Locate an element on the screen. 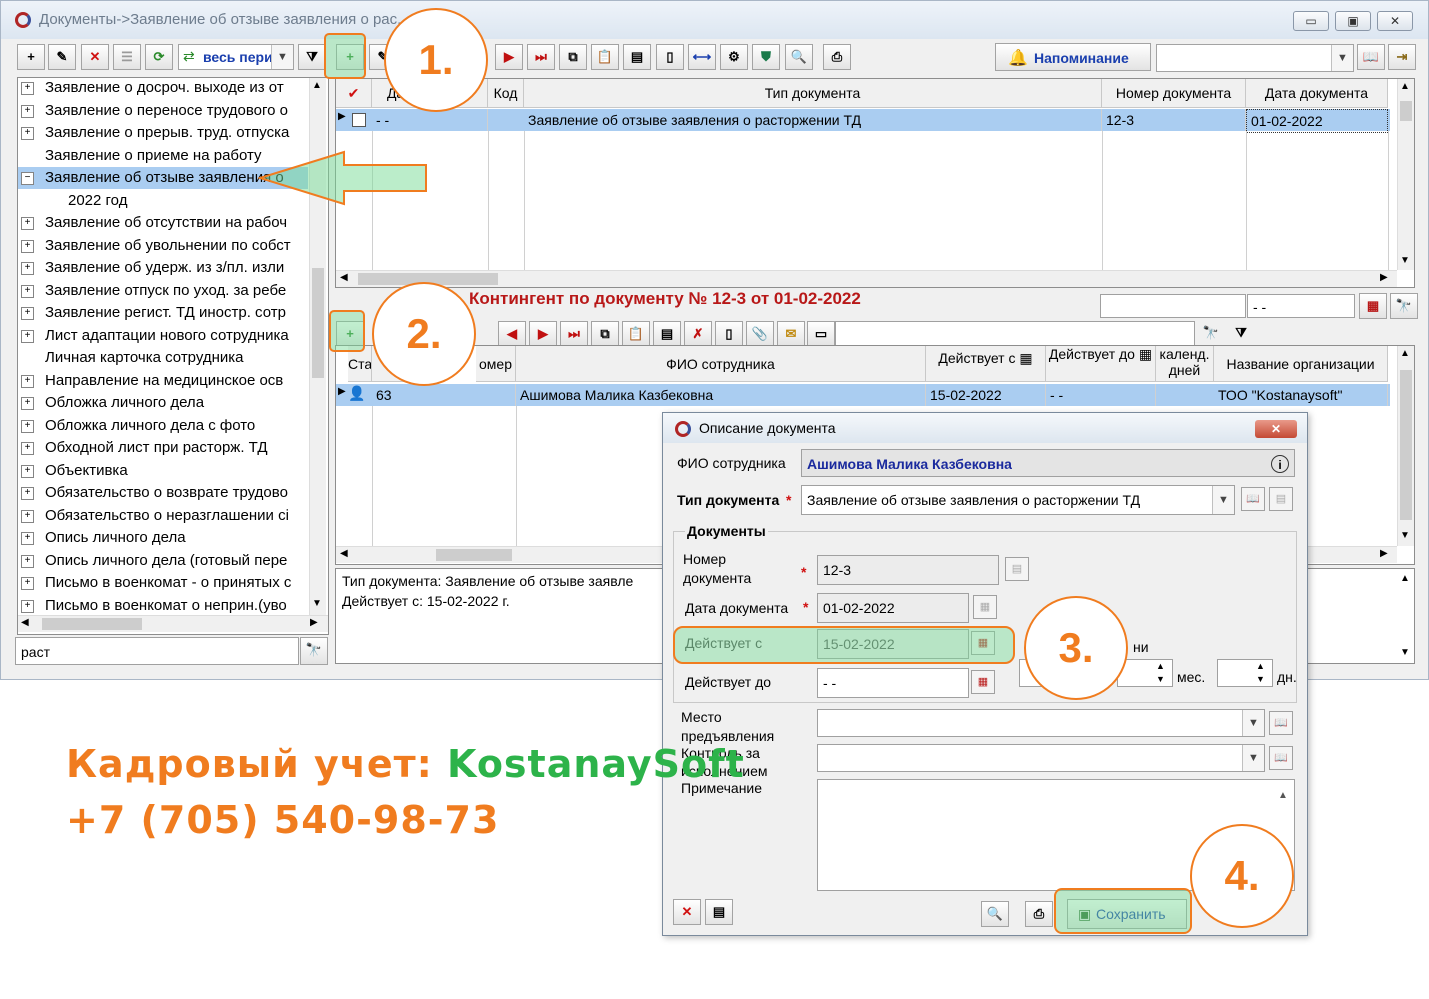  column-header-days: календ. дней is located at coordinates (1185, 364).